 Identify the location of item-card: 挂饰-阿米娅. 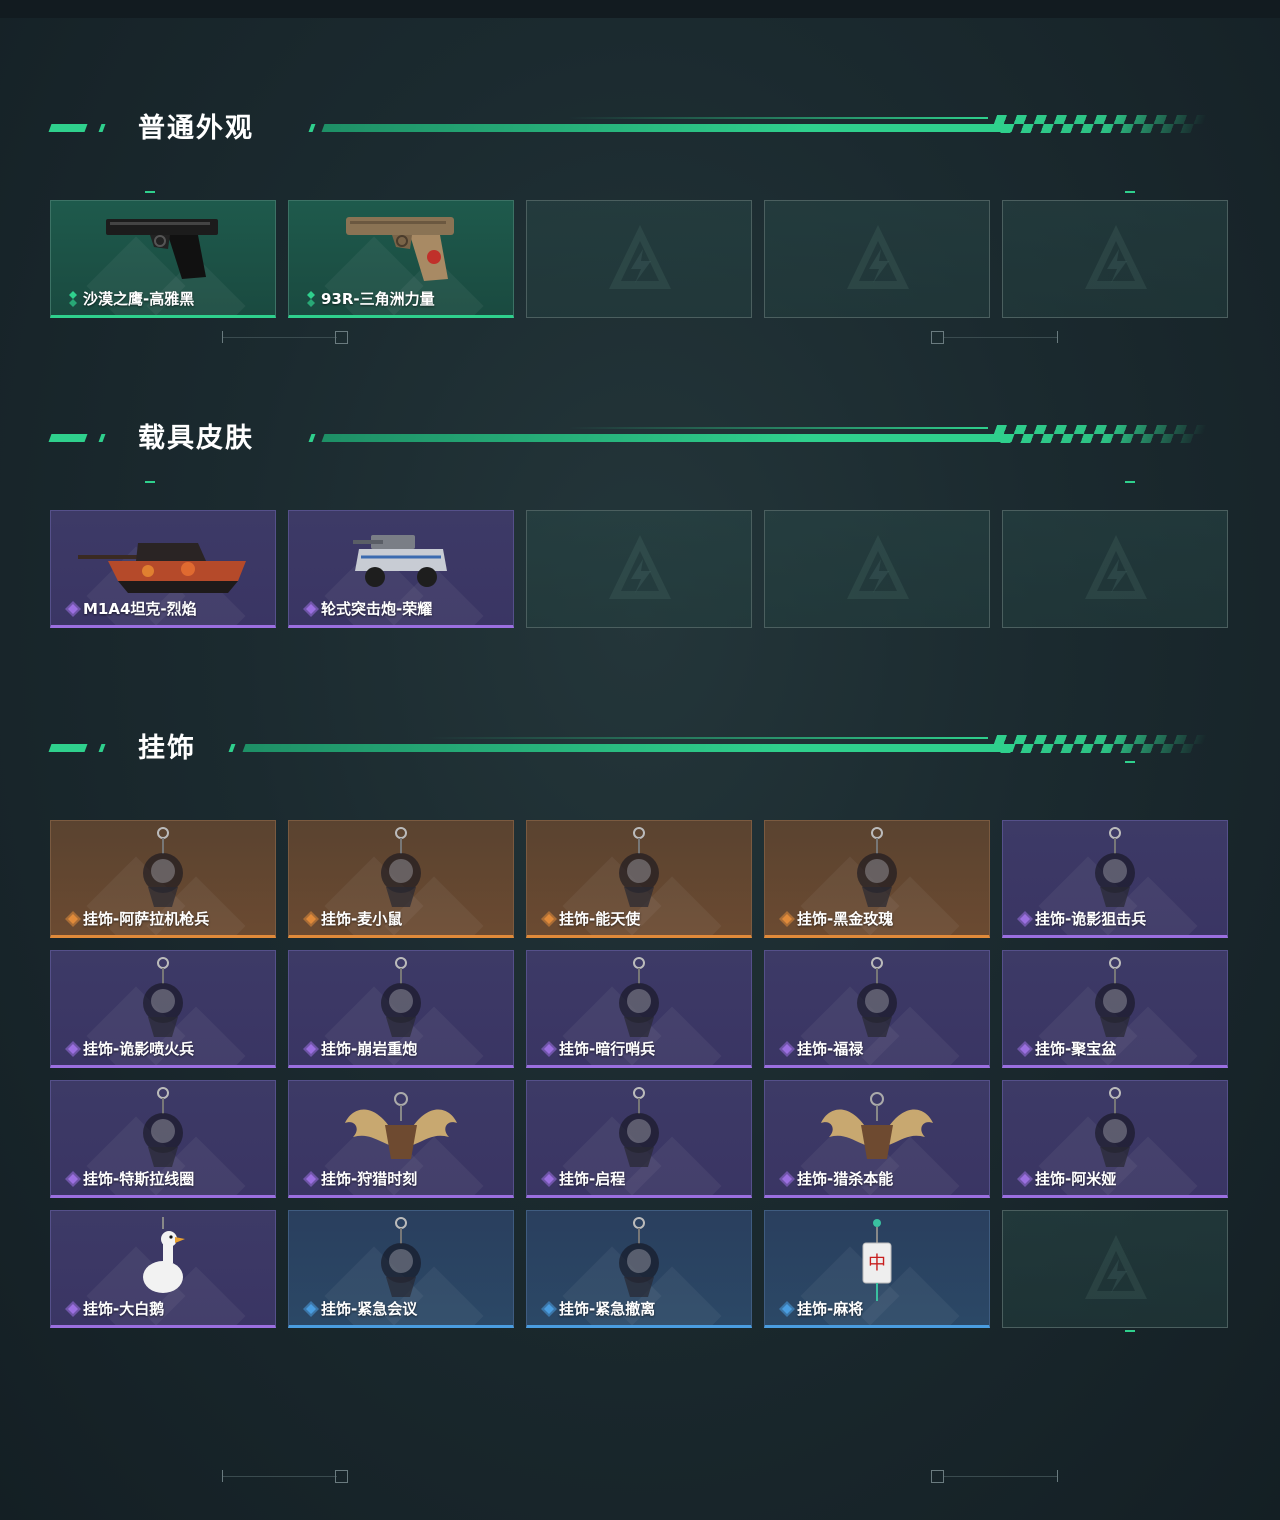
(1115, 1139).